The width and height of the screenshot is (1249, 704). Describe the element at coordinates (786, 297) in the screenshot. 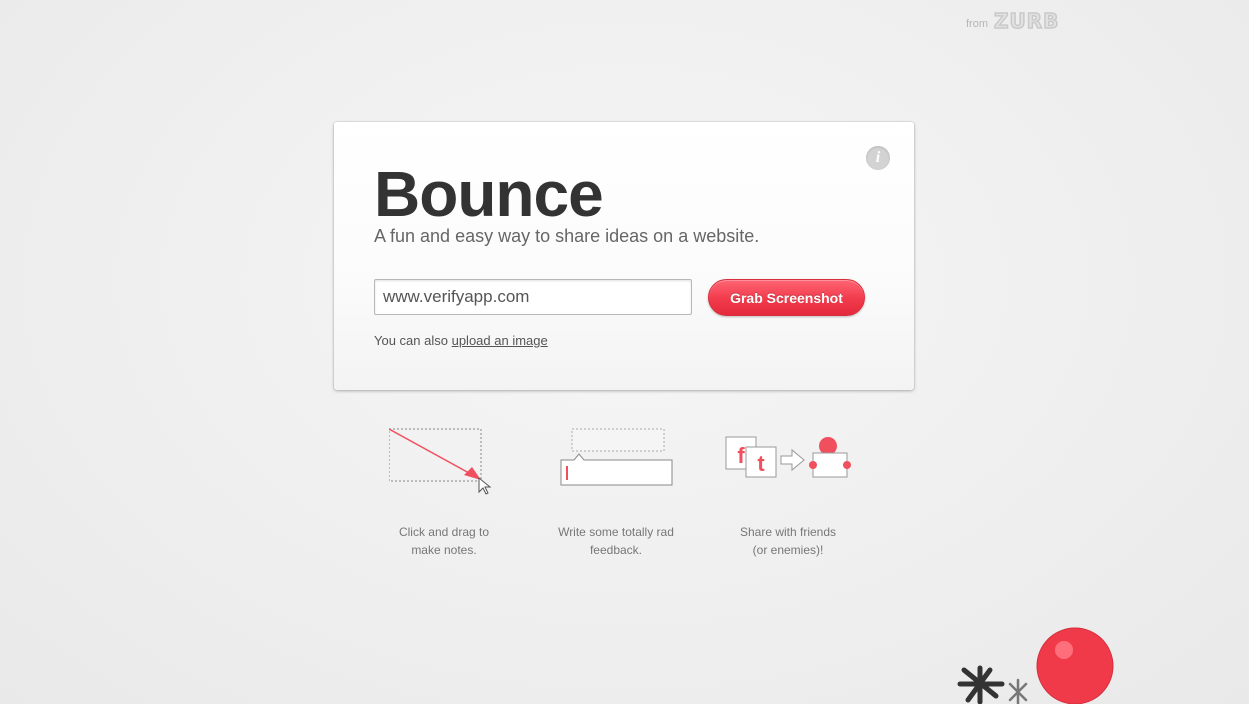

I see `grab-screenshot-button: Grab Screenshot` at that location.